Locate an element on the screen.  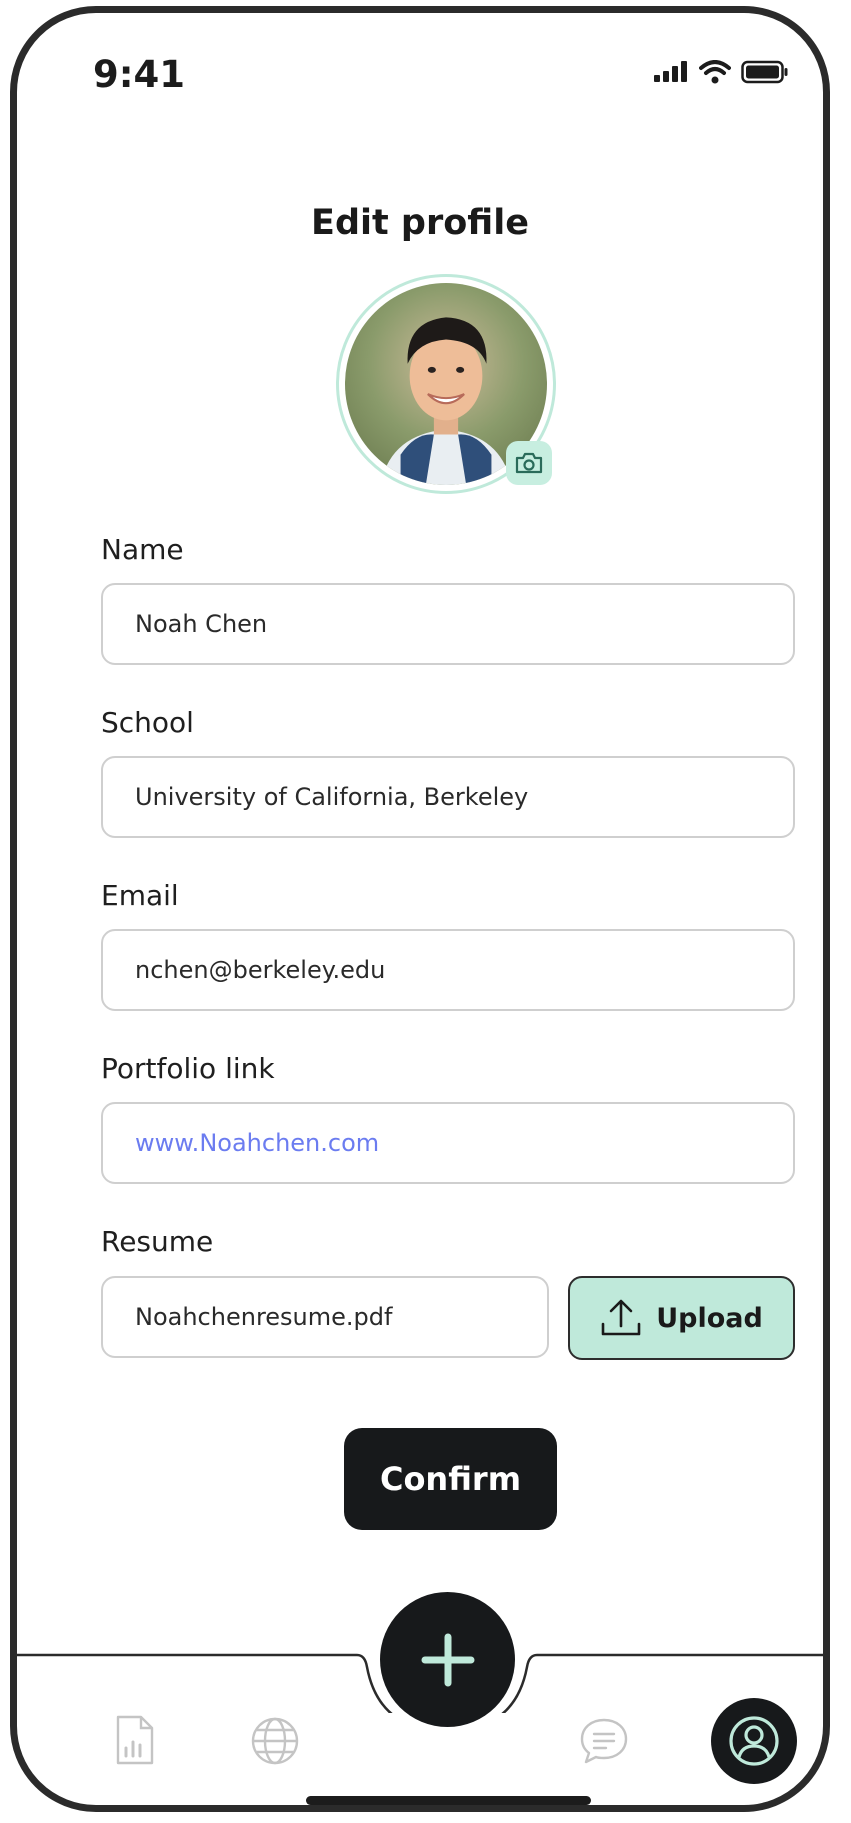
name-input: Noah Chen is located at coordinates (448, 624).